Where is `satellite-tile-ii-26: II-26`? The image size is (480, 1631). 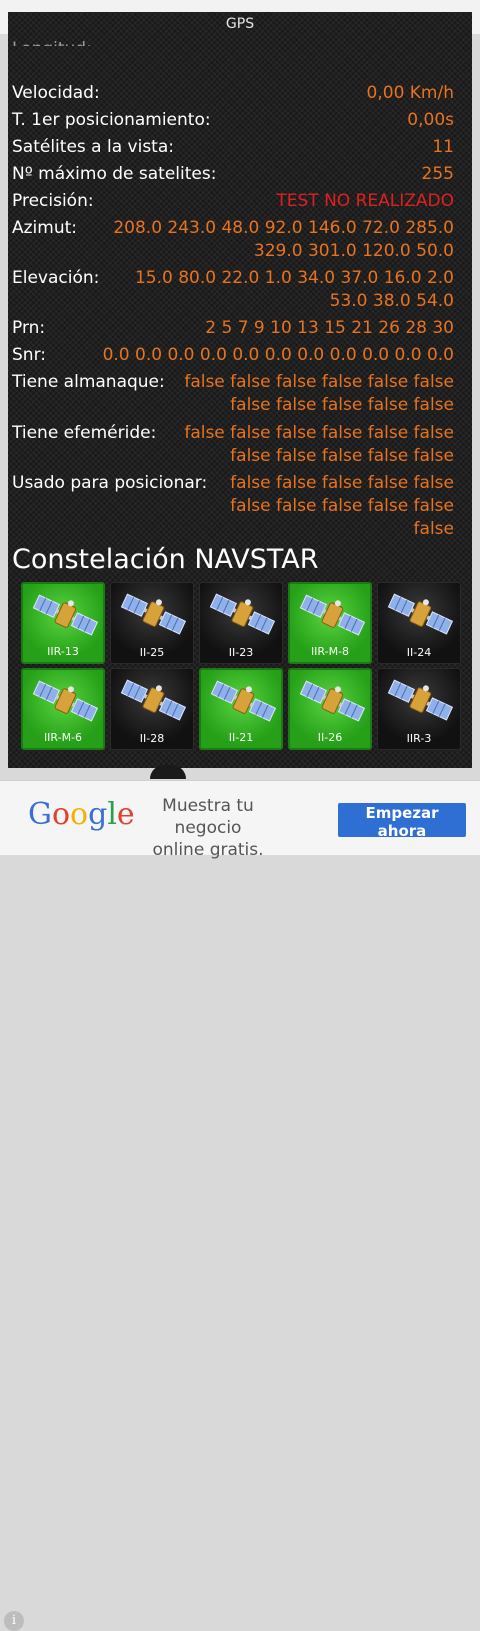
satellite-tile-ii-26: II-26 is located at coordinates (330, 709).